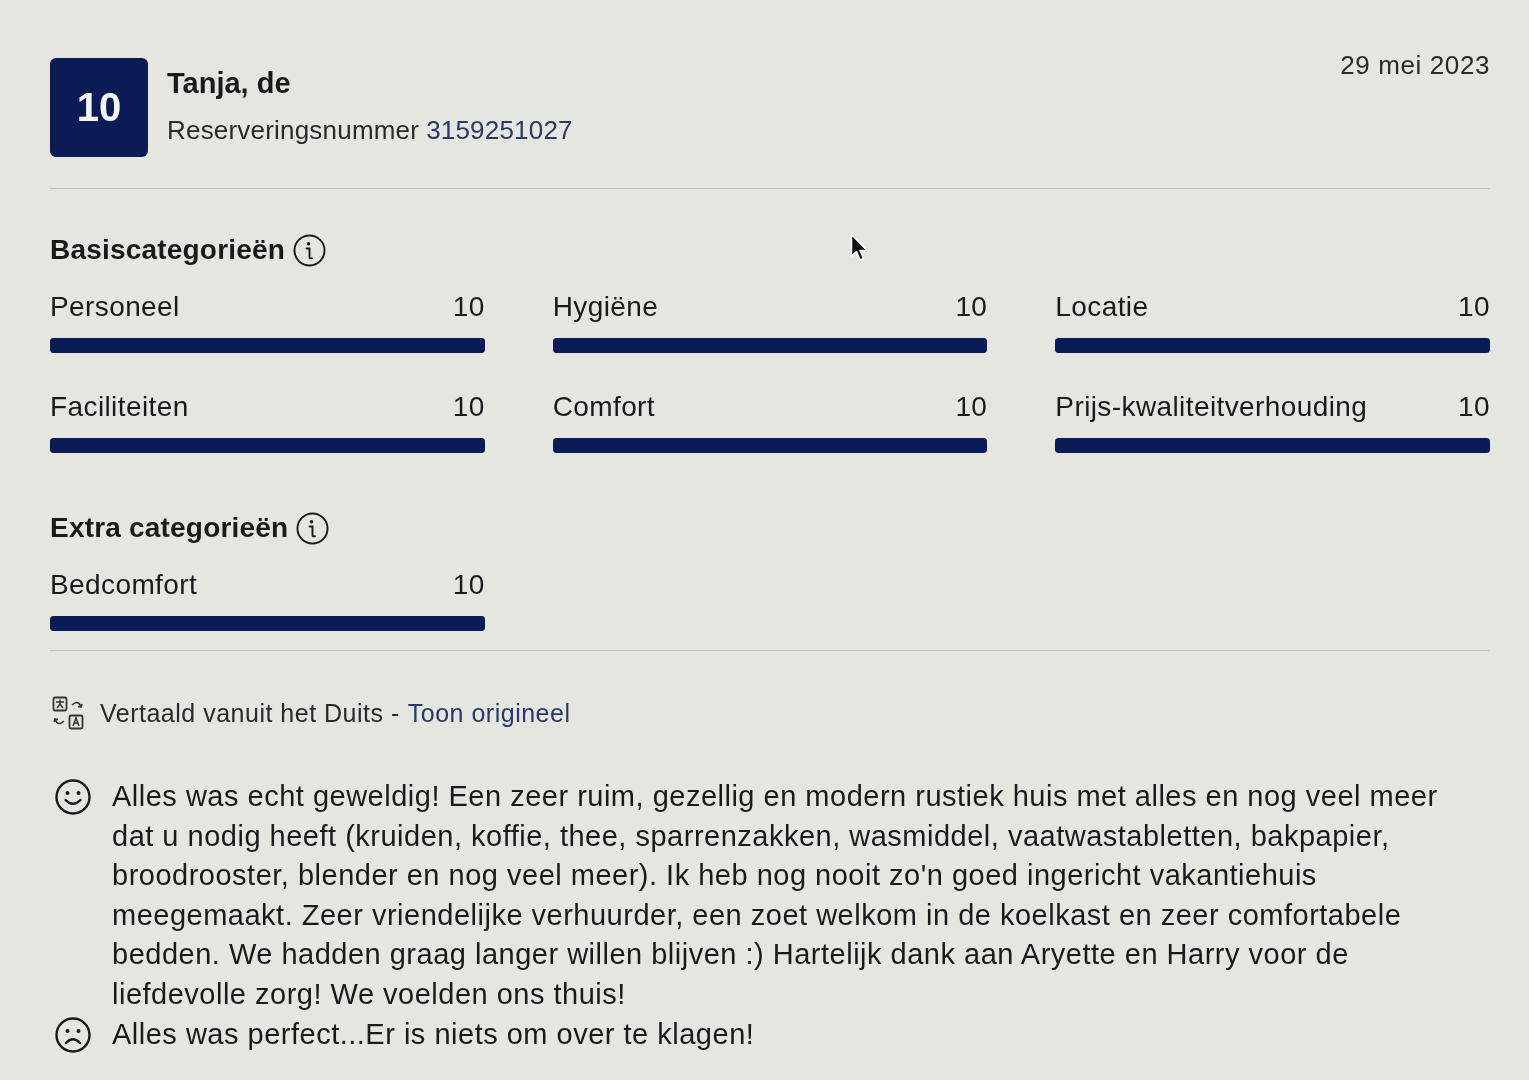 Image resolution: width=1529 pixels, height=1080 pixels. What do you see at coordinates (115, 307) in the screenshot?
I see `category-label: Personeel` at bounding box center [115, 307].